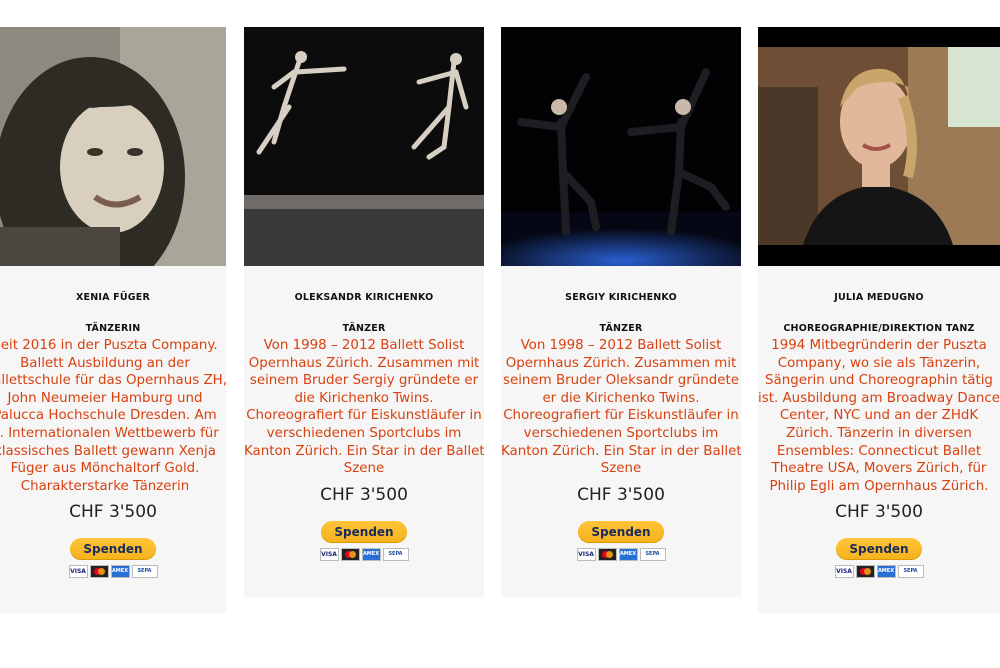  Describe the element at coordinates (108, 416) in the screenshot. I see `bio-line: Palucca Hochschule Dresden. Am` at that location.